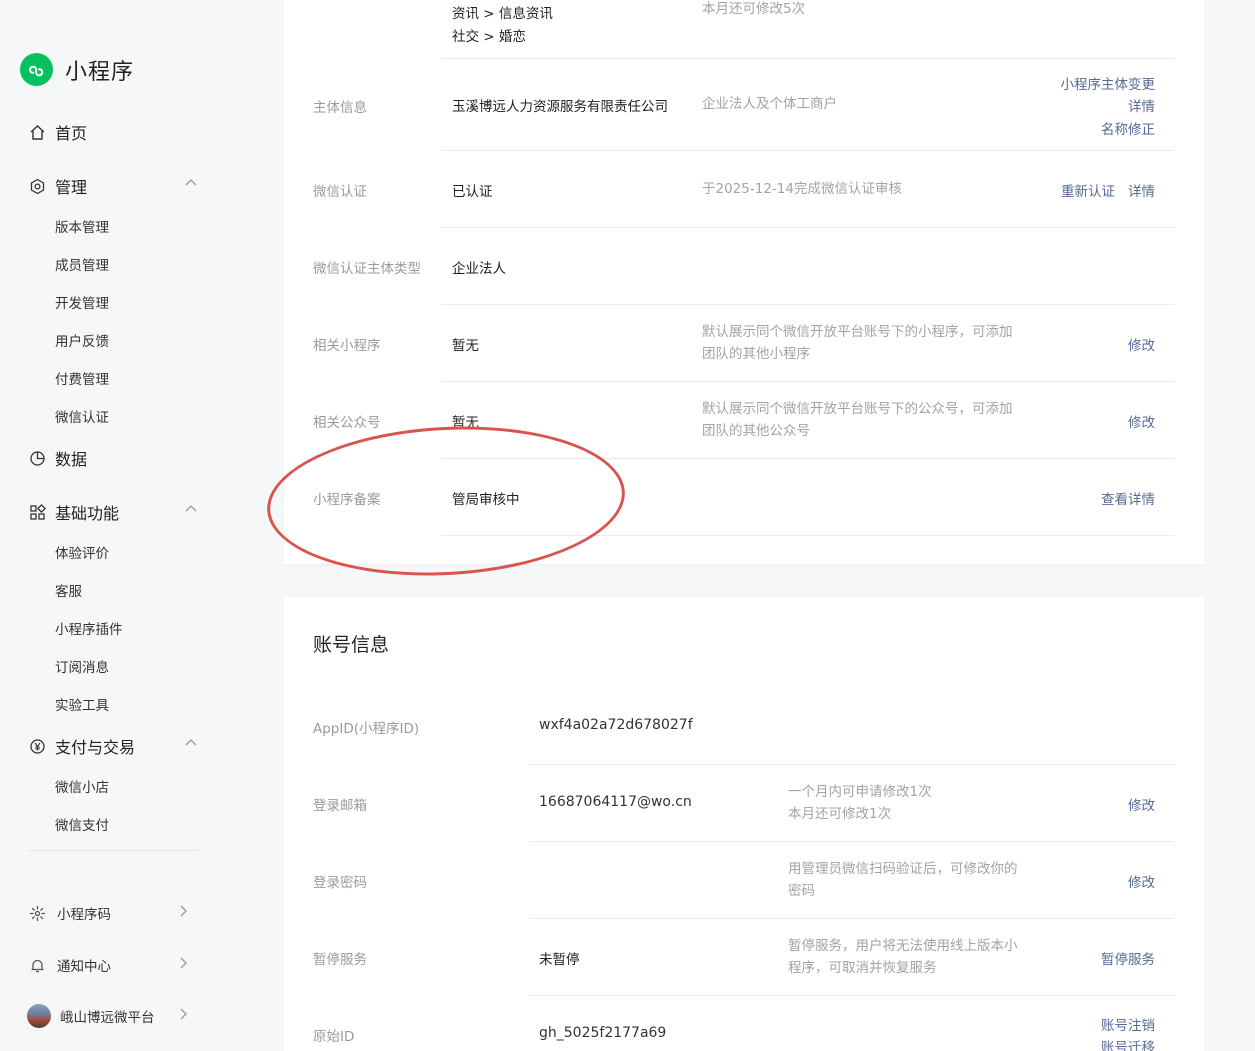  What do you see at coordinates (82, 340) in the screenshot?
I see `sidebar-item-feedback: 用户反馈` at bounding box center [82, 340].